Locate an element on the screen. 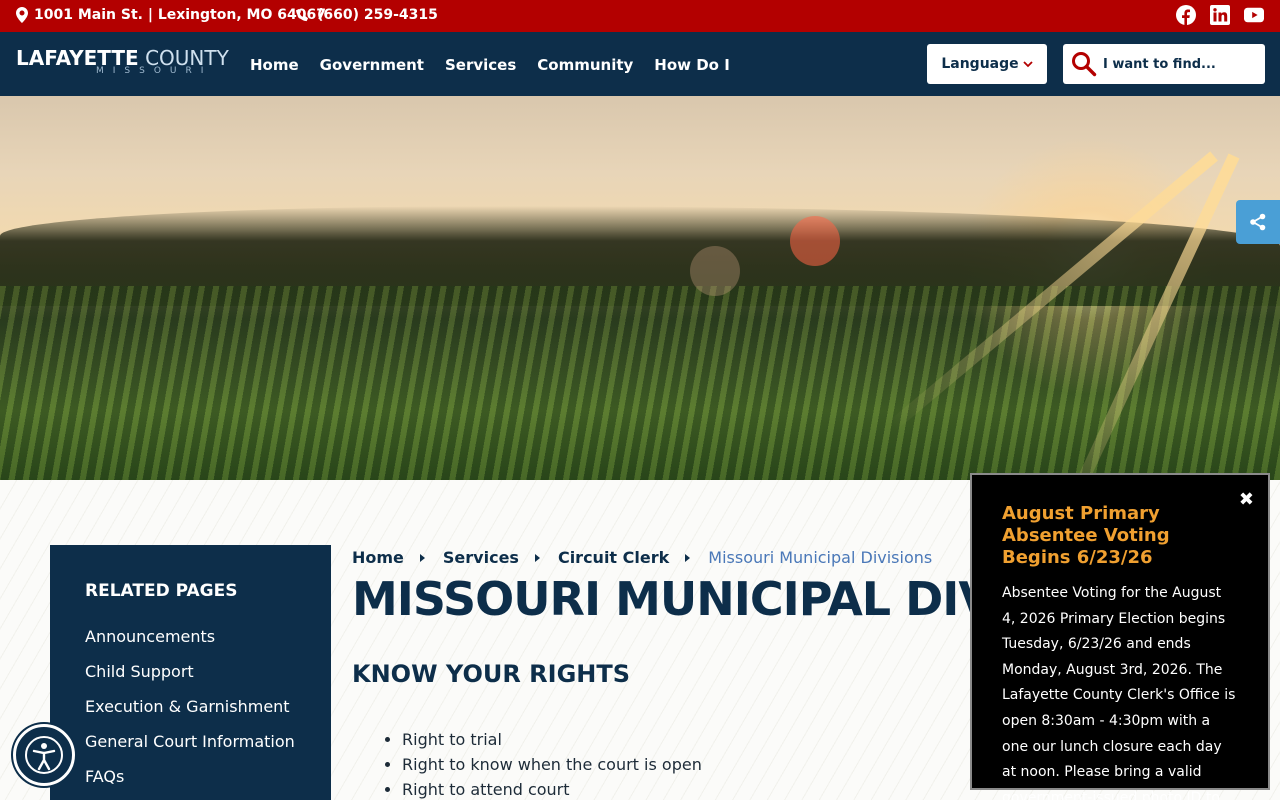 Image resolution: width=1280 pixels, height=800 pixels. section-title: KNOW YOUR RIGHTS is located at coordinates (491, 674).